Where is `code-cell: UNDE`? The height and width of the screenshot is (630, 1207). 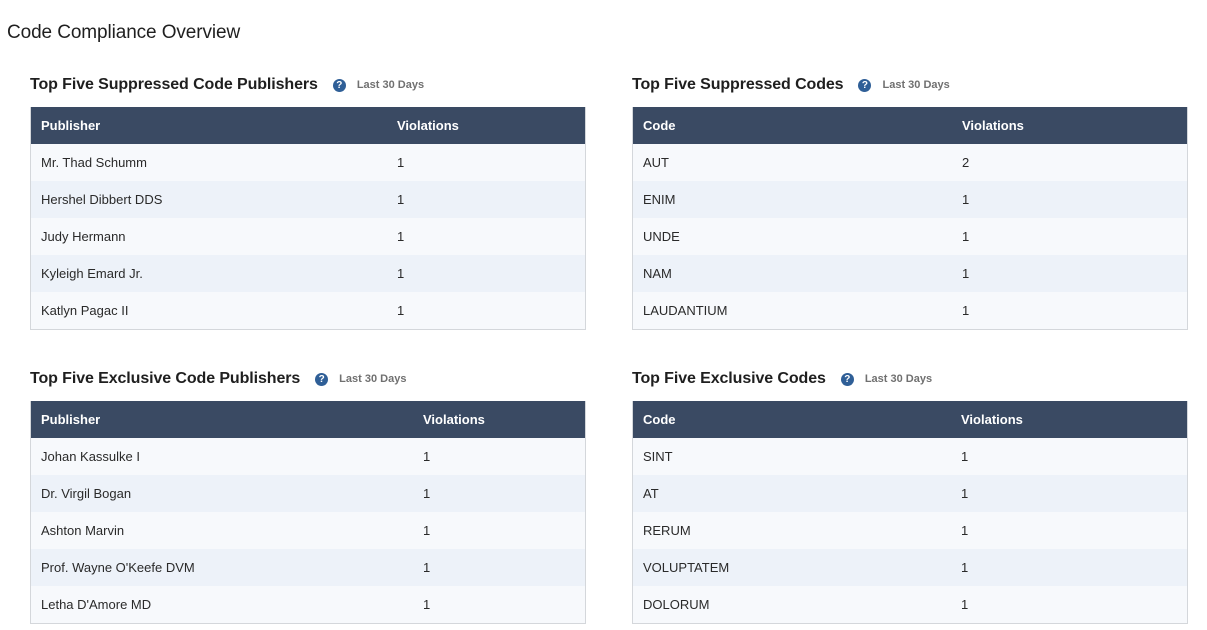
code-cell: UNDE is located at coordinates (661, 236).